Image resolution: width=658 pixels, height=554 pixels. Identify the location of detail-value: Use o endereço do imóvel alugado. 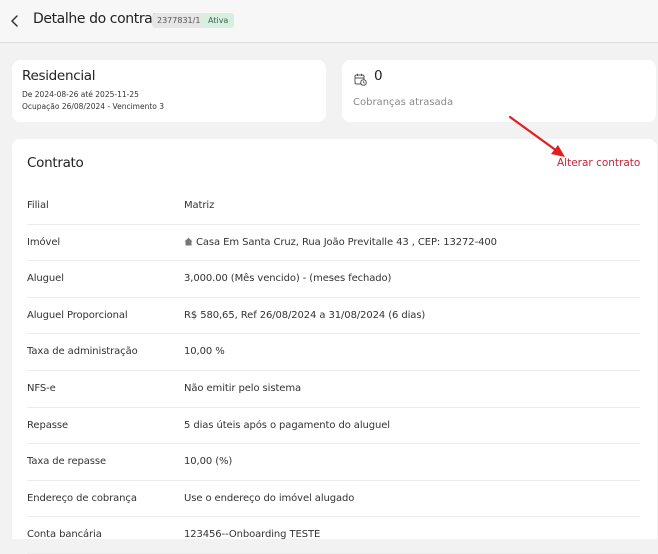
(269, 498).